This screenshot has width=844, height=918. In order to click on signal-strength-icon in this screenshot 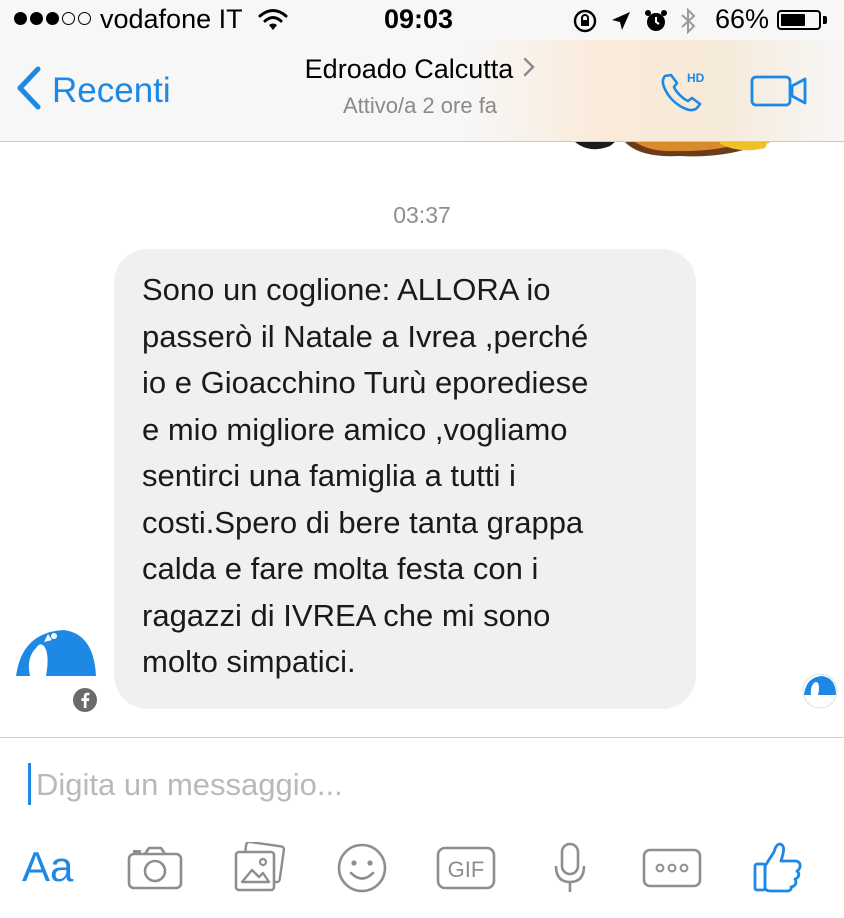, I will do `click(52, 18)`.